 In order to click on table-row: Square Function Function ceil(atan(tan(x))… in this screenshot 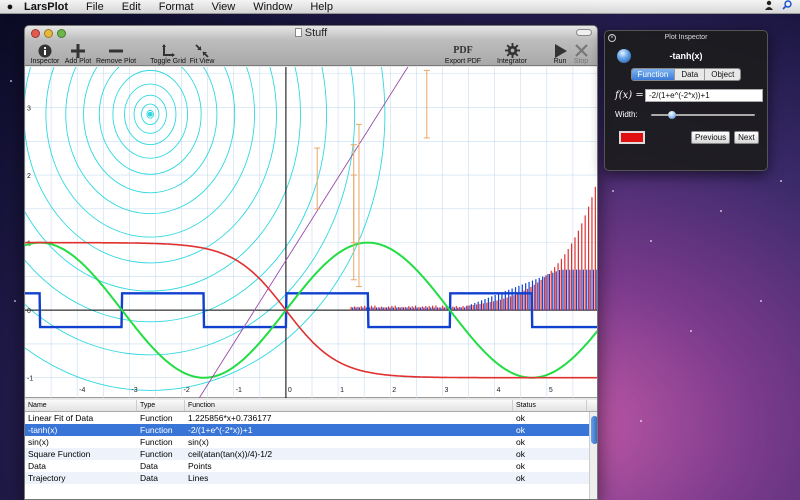, I will do `click(311, 454)`.